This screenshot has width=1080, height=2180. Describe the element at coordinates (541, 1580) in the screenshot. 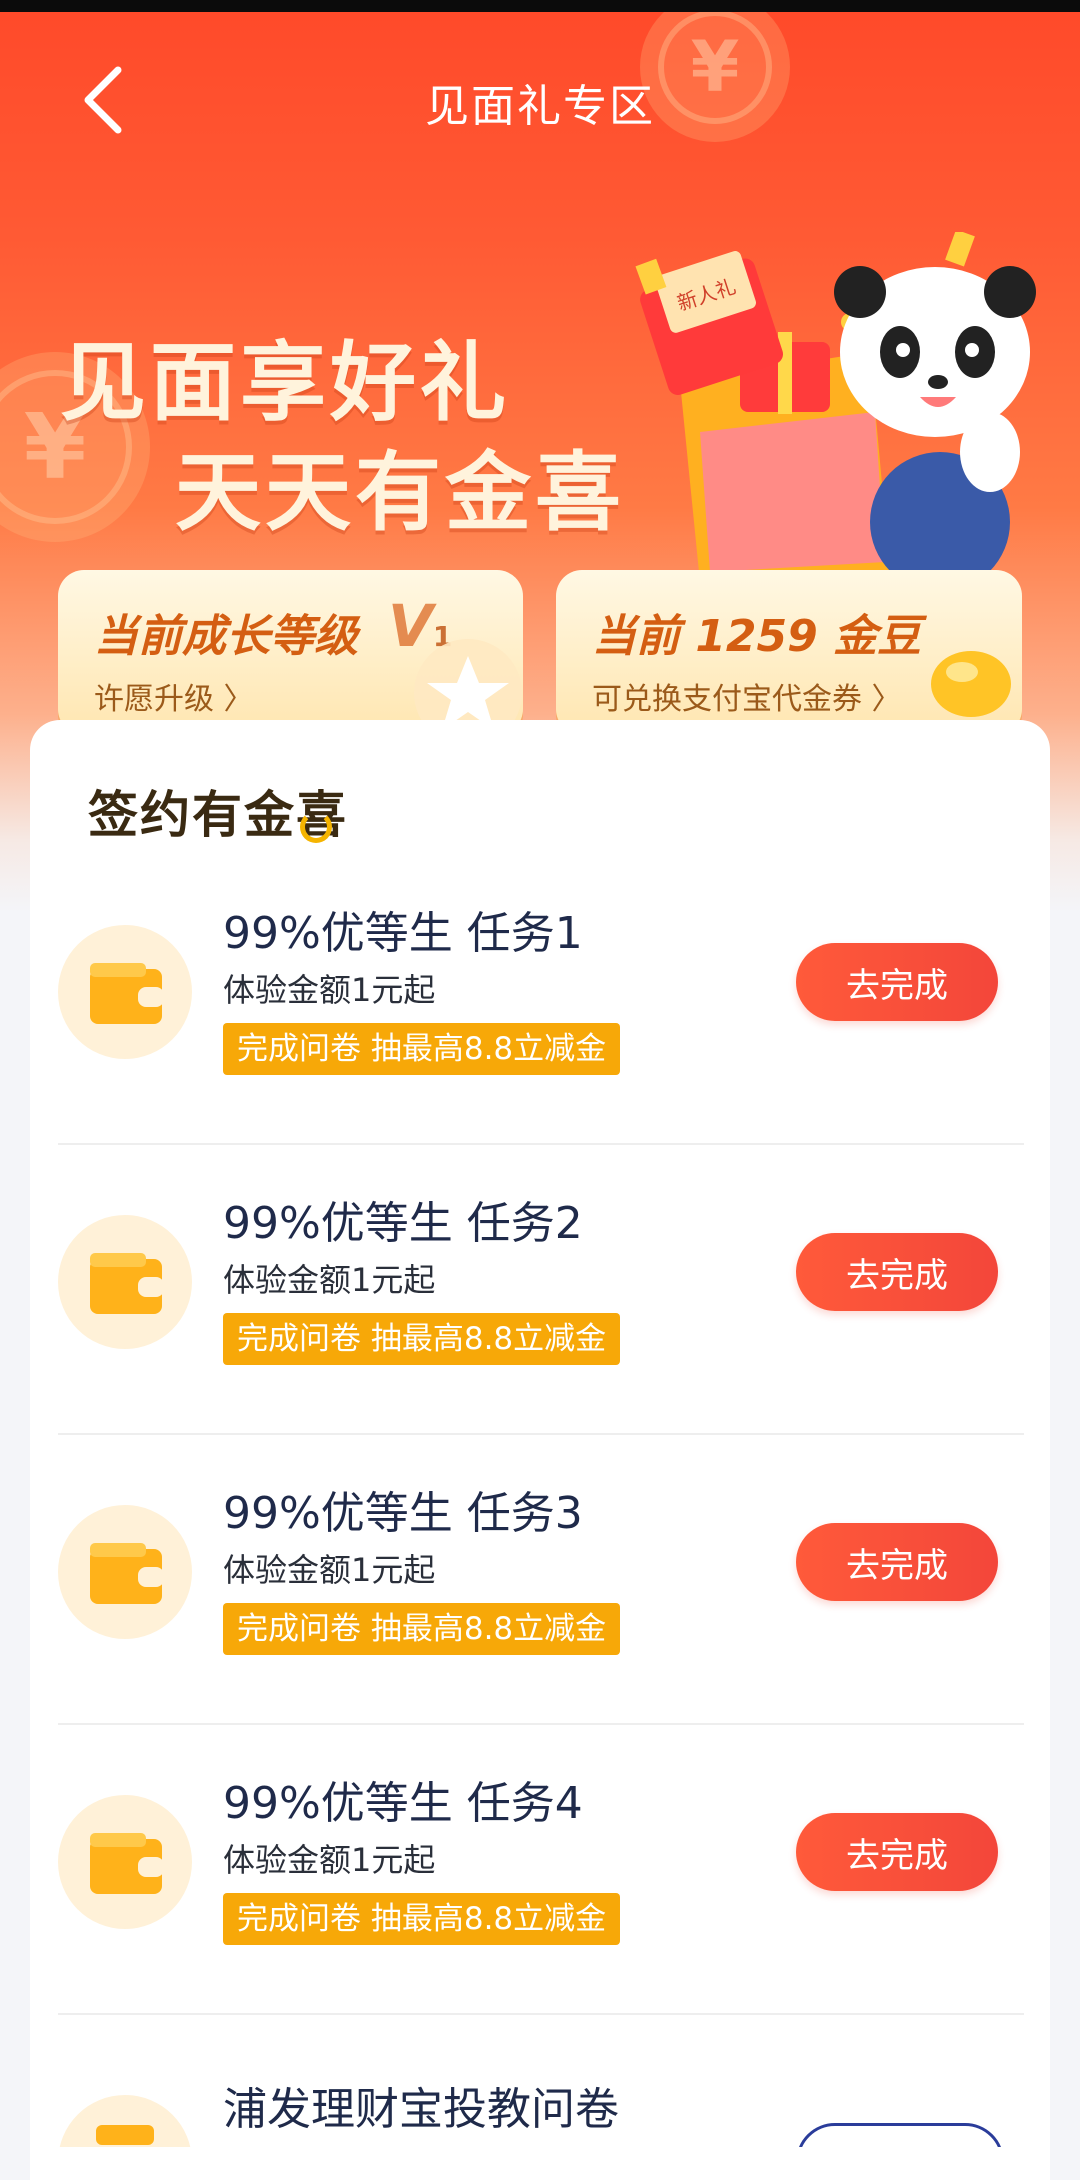

I see `task-row: 99%优等生 任务3 体验金额1元起 完成问卷 抽最高8.8立减金 去完成` at that location.